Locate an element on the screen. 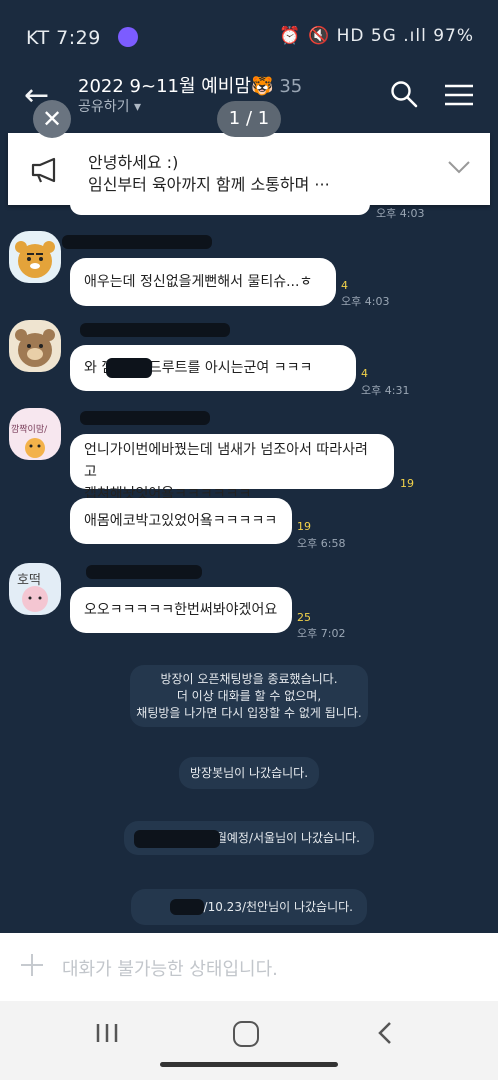  tiger-emoji-icon: 🐯 is located at coordinates (262, 86).